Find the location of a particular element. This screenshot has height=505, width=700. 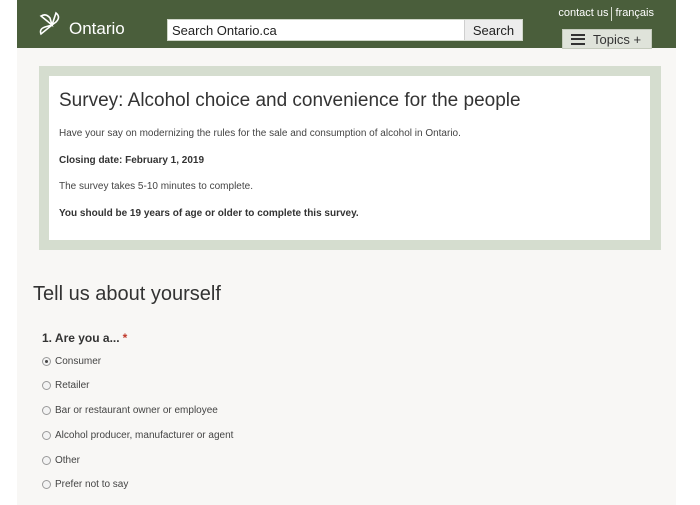

utility-links: contact us français is located at coordinates (606, 14).